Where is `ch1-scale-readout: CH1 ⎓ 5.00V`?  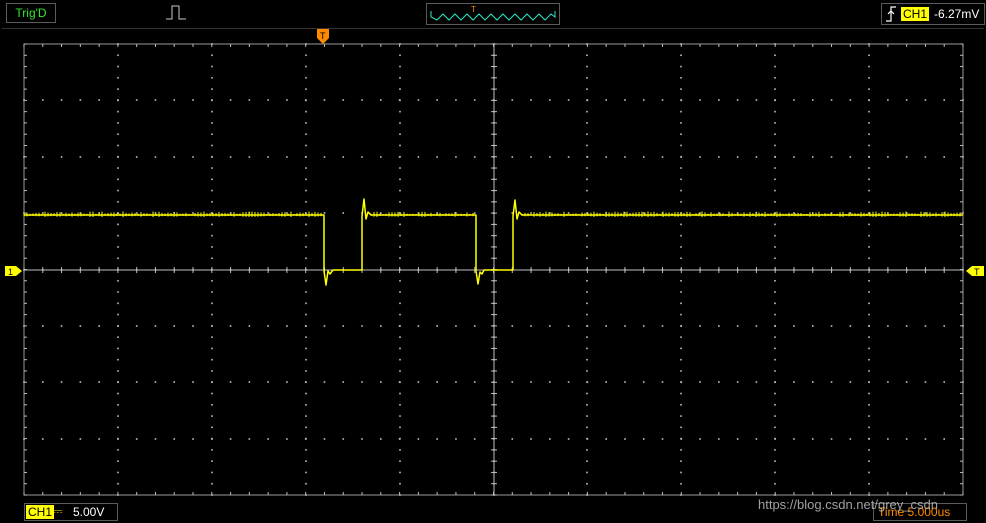 ch1-scale-readout: CH1 ⎓ 5.00V is located at coordinates (71, 512).